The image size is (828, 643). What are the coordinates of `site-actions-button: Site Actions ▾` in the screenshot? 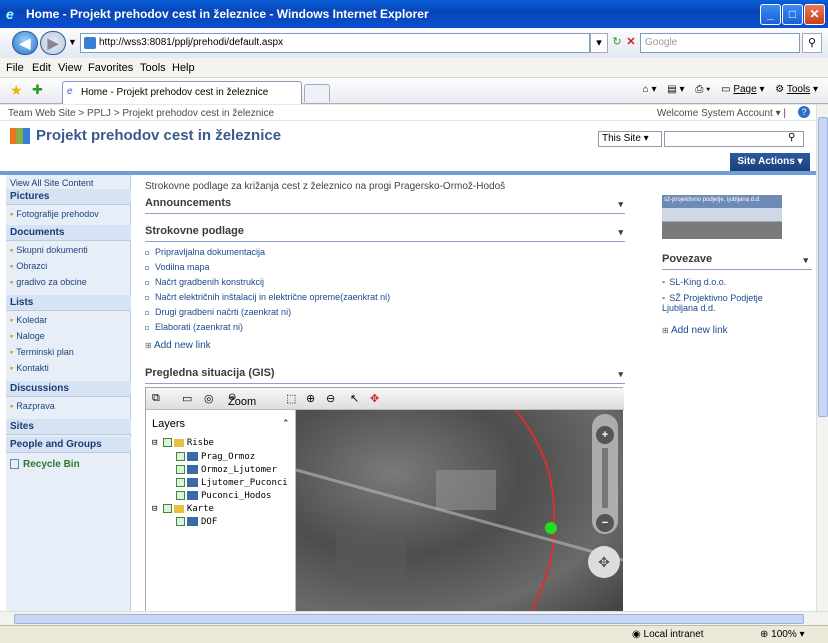 It's located at (770, 162).